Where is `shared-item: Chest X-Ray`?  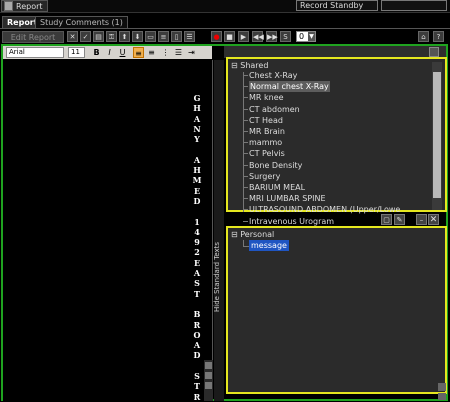 shared-item: Chest X-Ray is located at coordinates (273, 75).